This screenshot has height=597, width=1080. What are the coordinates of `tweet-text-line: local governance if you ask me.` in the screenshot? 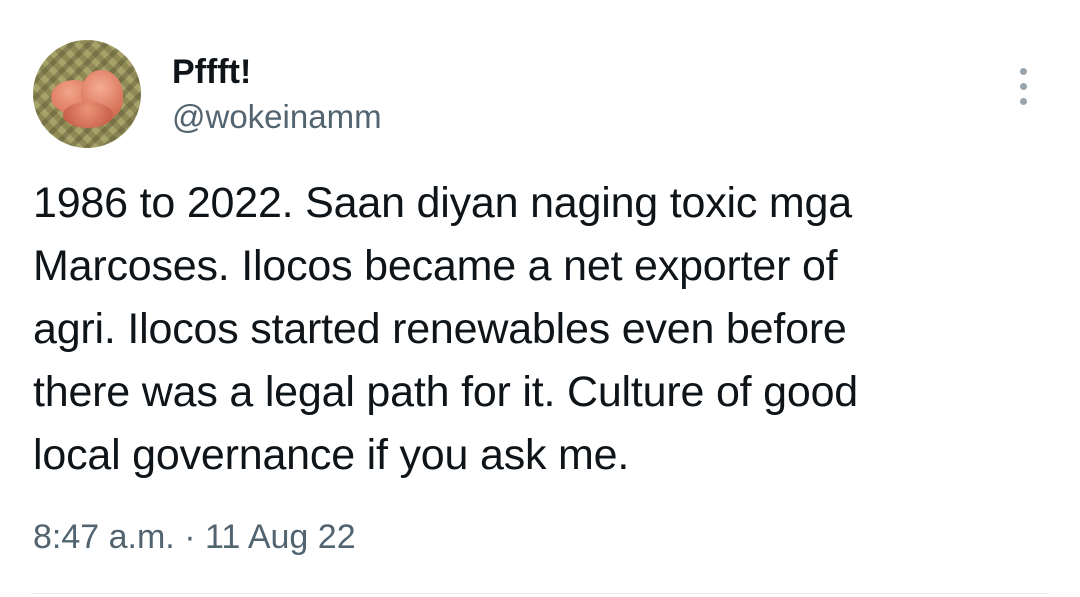 It's located at (331, 455).